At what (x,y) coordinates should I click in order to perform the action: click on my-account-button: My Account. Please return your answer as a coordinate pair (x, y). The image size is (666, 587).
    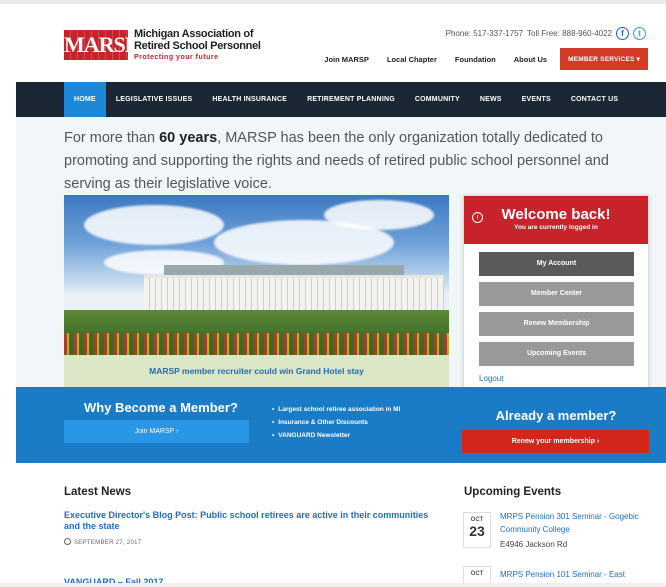
    Looking at the image, I should click on (556, 264).